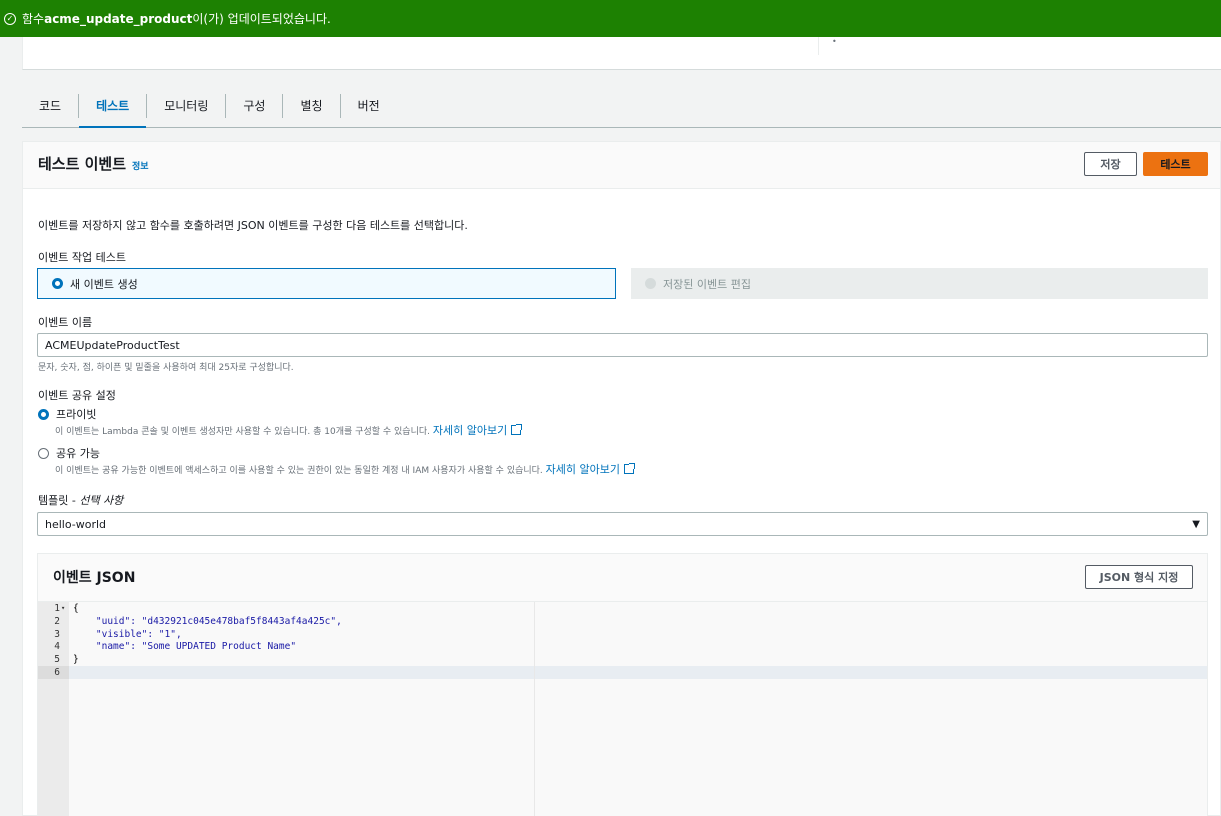  Describe the element at coordinates (76, 659) in the screenshot. I see `code-line: }` at that location.